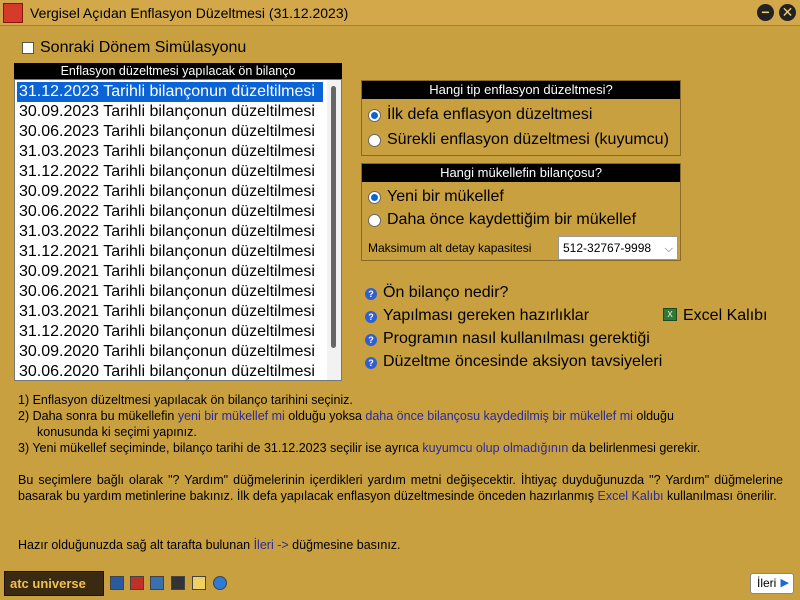 The width and height of the screenshot is (800, 600). I want to click on simulation-label: Sonraki Dönem Simülasyonu, so click(143, 48).